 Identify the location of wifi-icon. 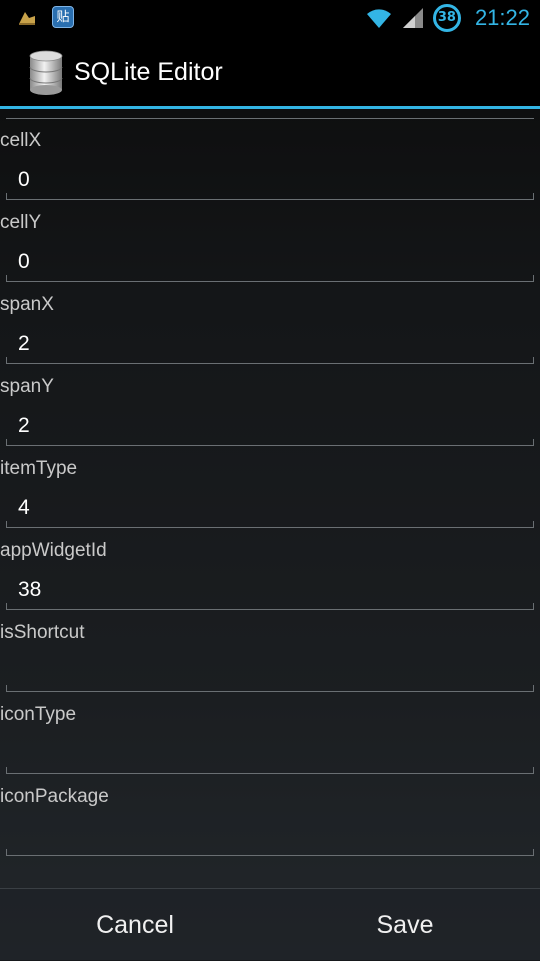
(378, 18).